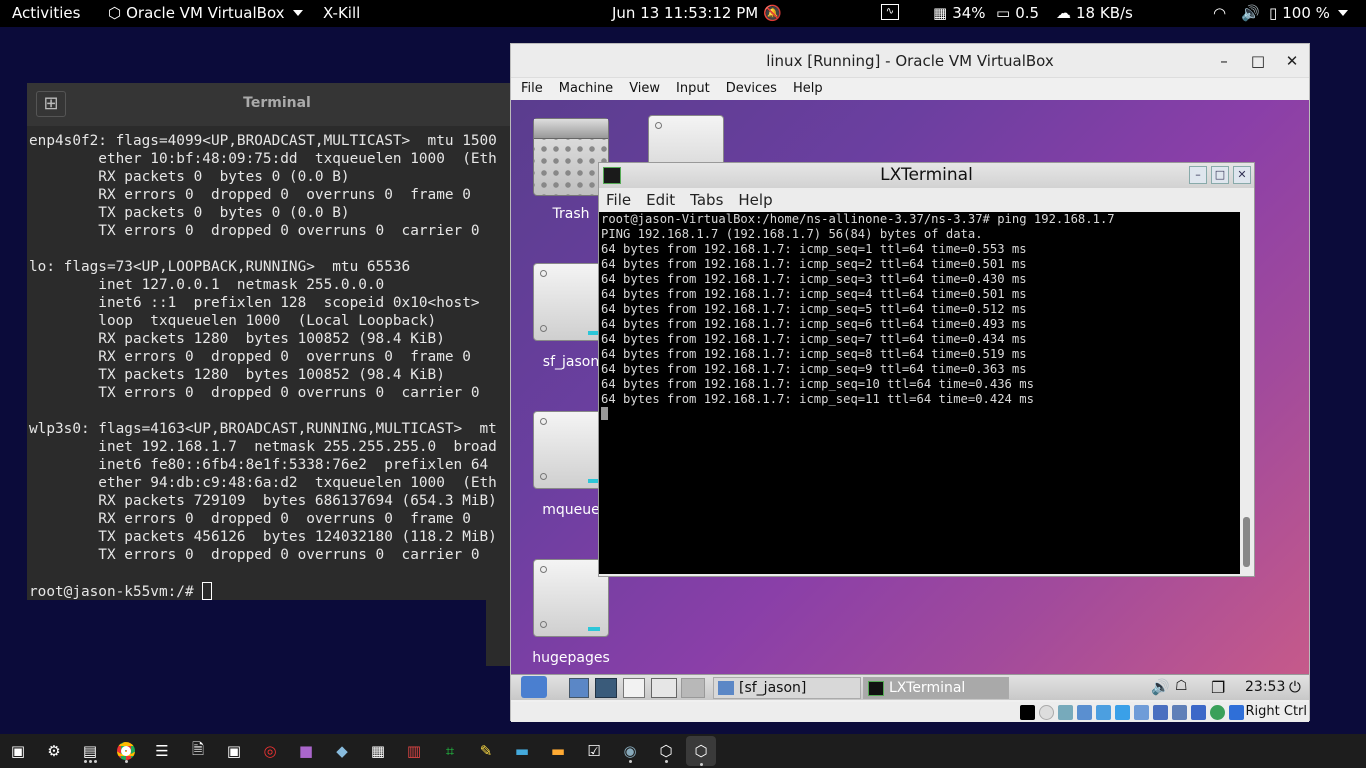 This screenshot has width=1366, height=768. I want to click on desktop-switch-icon, so click(606, 688).